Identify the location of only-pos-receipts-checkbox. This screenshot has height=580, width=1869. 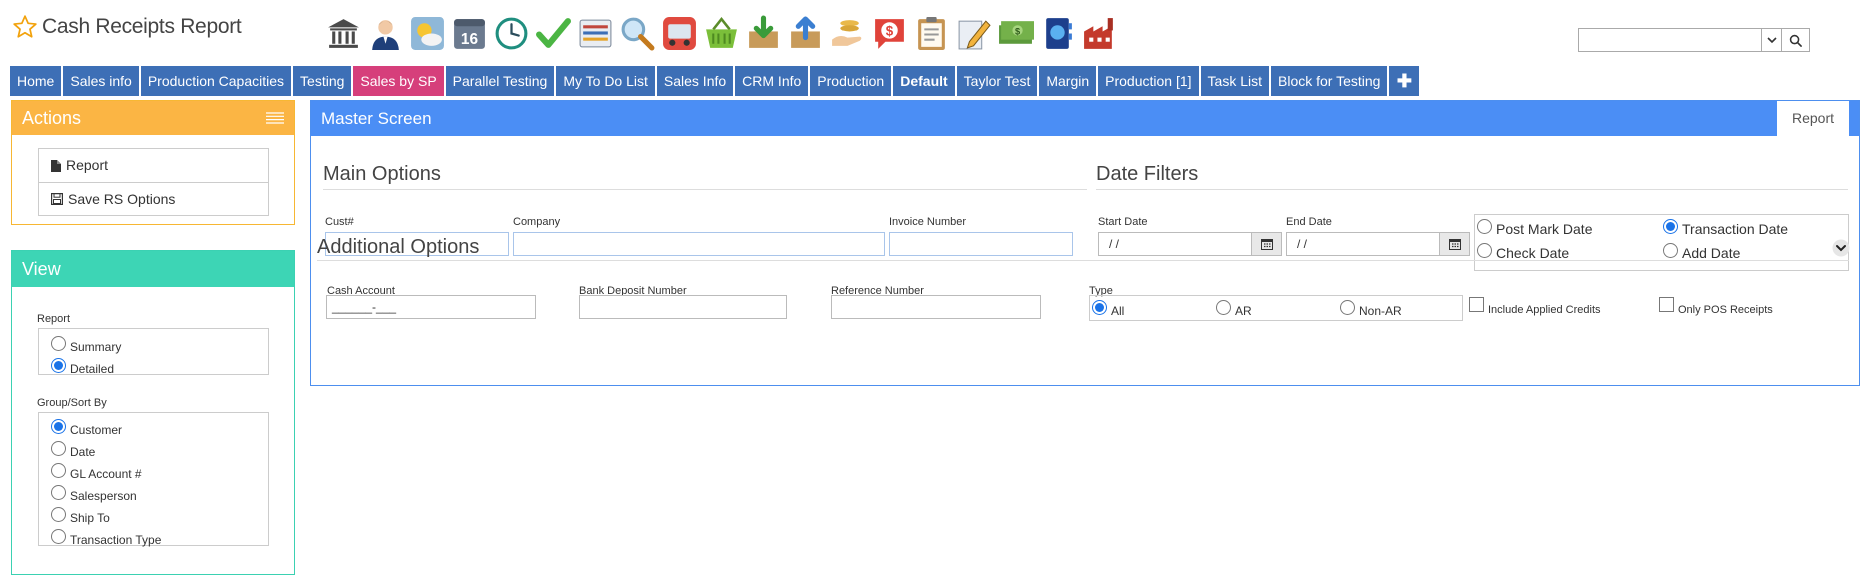
(1666, 304).